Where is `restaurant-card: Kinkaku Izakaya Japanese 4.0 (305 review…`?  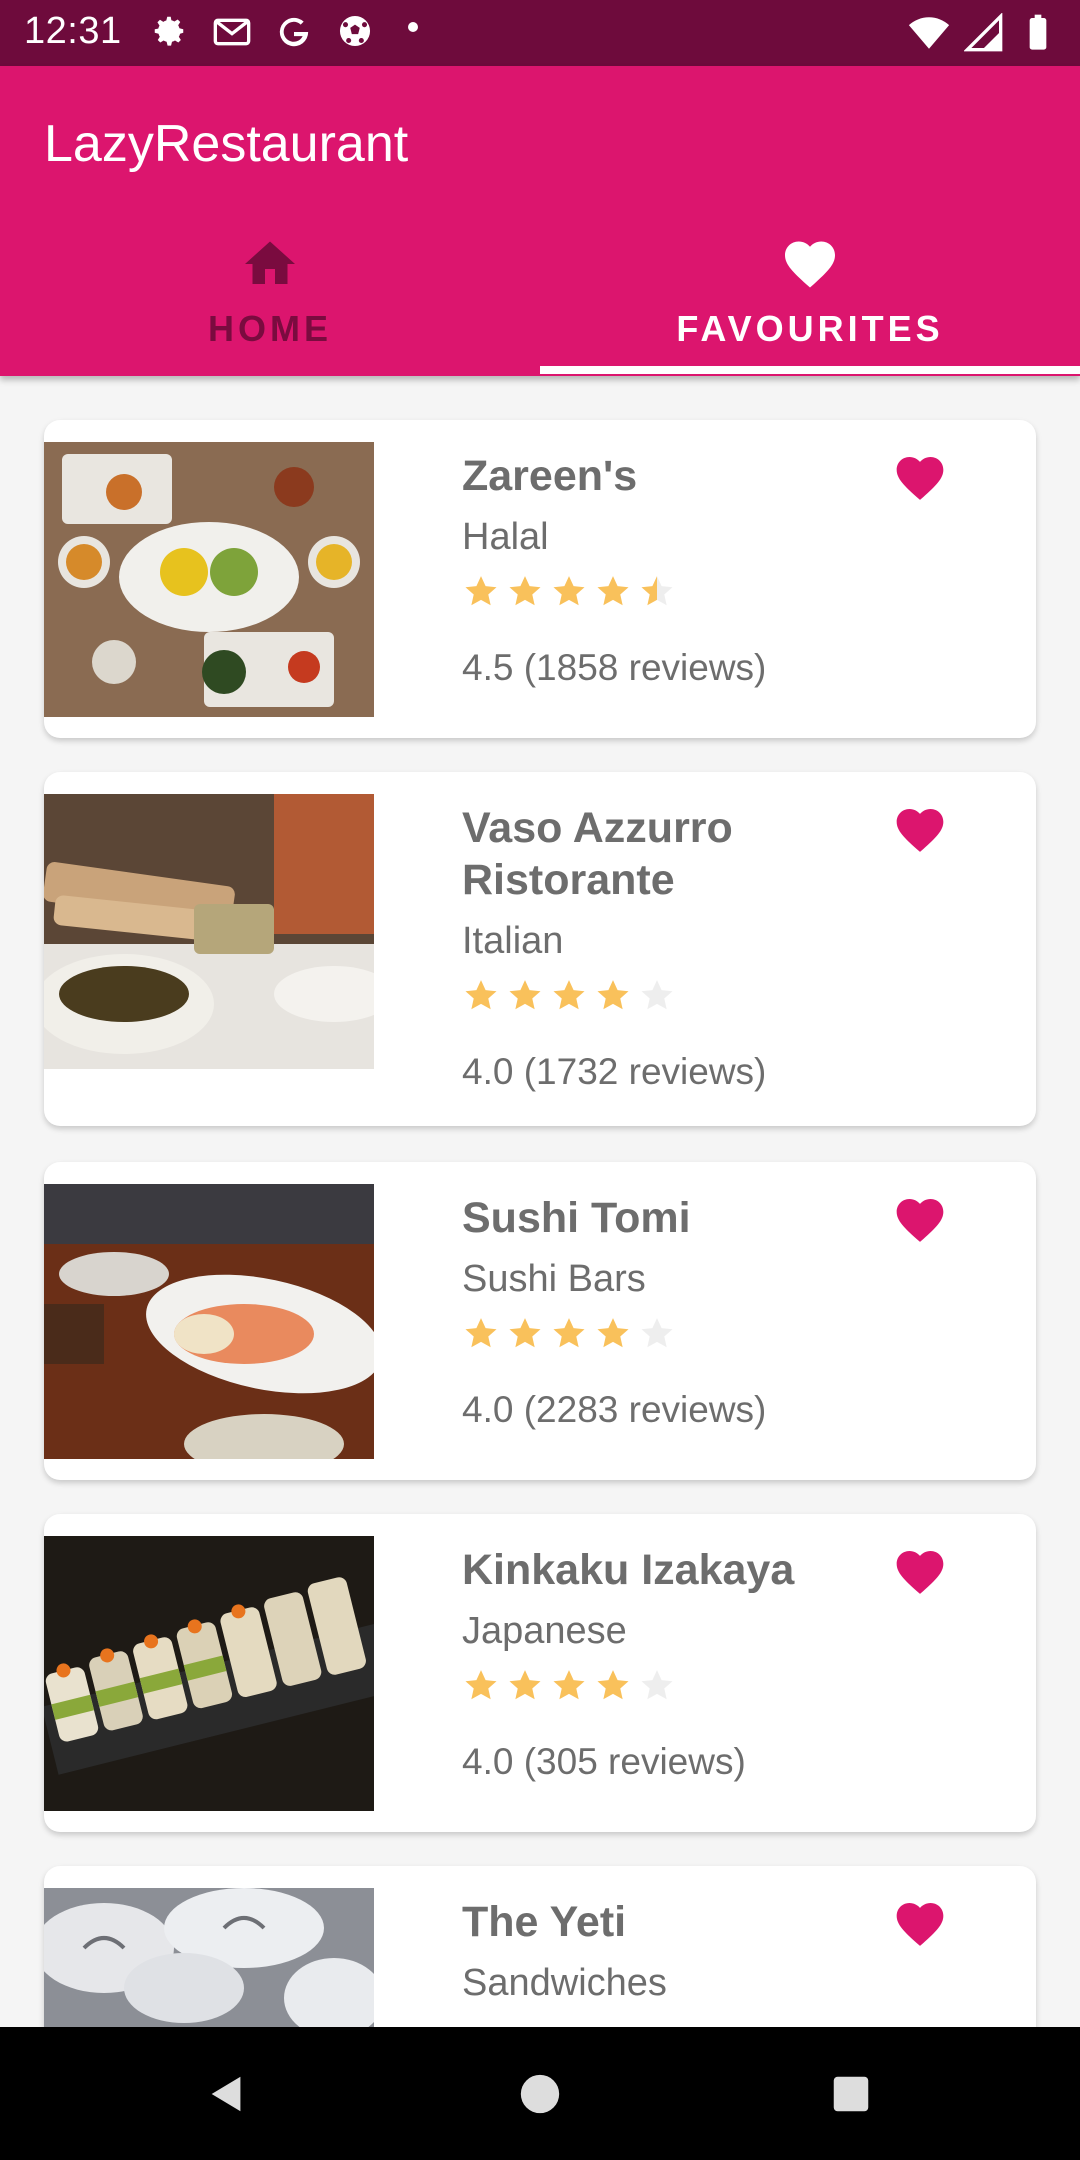 restaurant-card: Kinkaku Izakaya Japanese 4.0 (305 review… is located at coordinates (540, 1673).